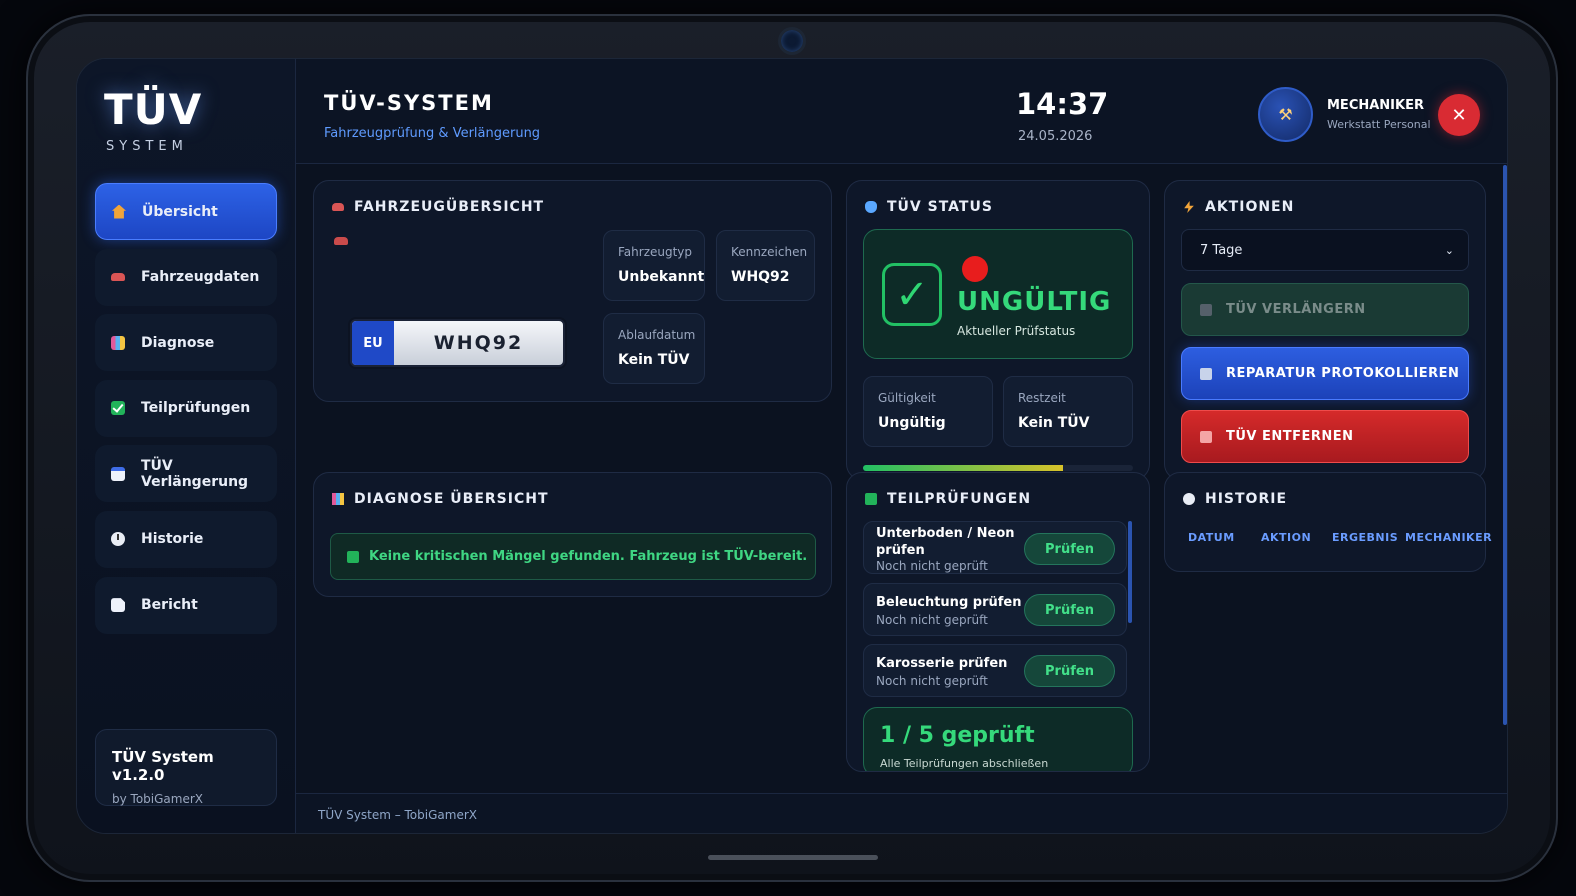  I want to click on info-label: Restzeit, so click(1042, 398).